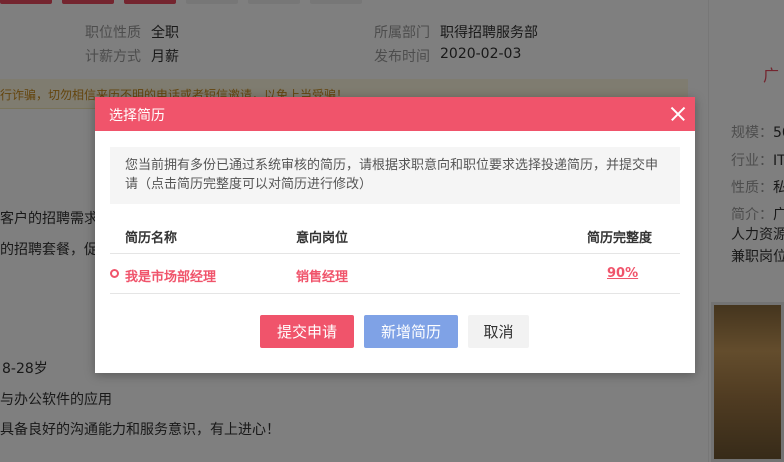 The height and width of the screenshot is (462, 784). What do you see at coordinates (411, 331) in the screenshot?
I see `add-resume-button: 新增简历` at bounding box center [411, 331].